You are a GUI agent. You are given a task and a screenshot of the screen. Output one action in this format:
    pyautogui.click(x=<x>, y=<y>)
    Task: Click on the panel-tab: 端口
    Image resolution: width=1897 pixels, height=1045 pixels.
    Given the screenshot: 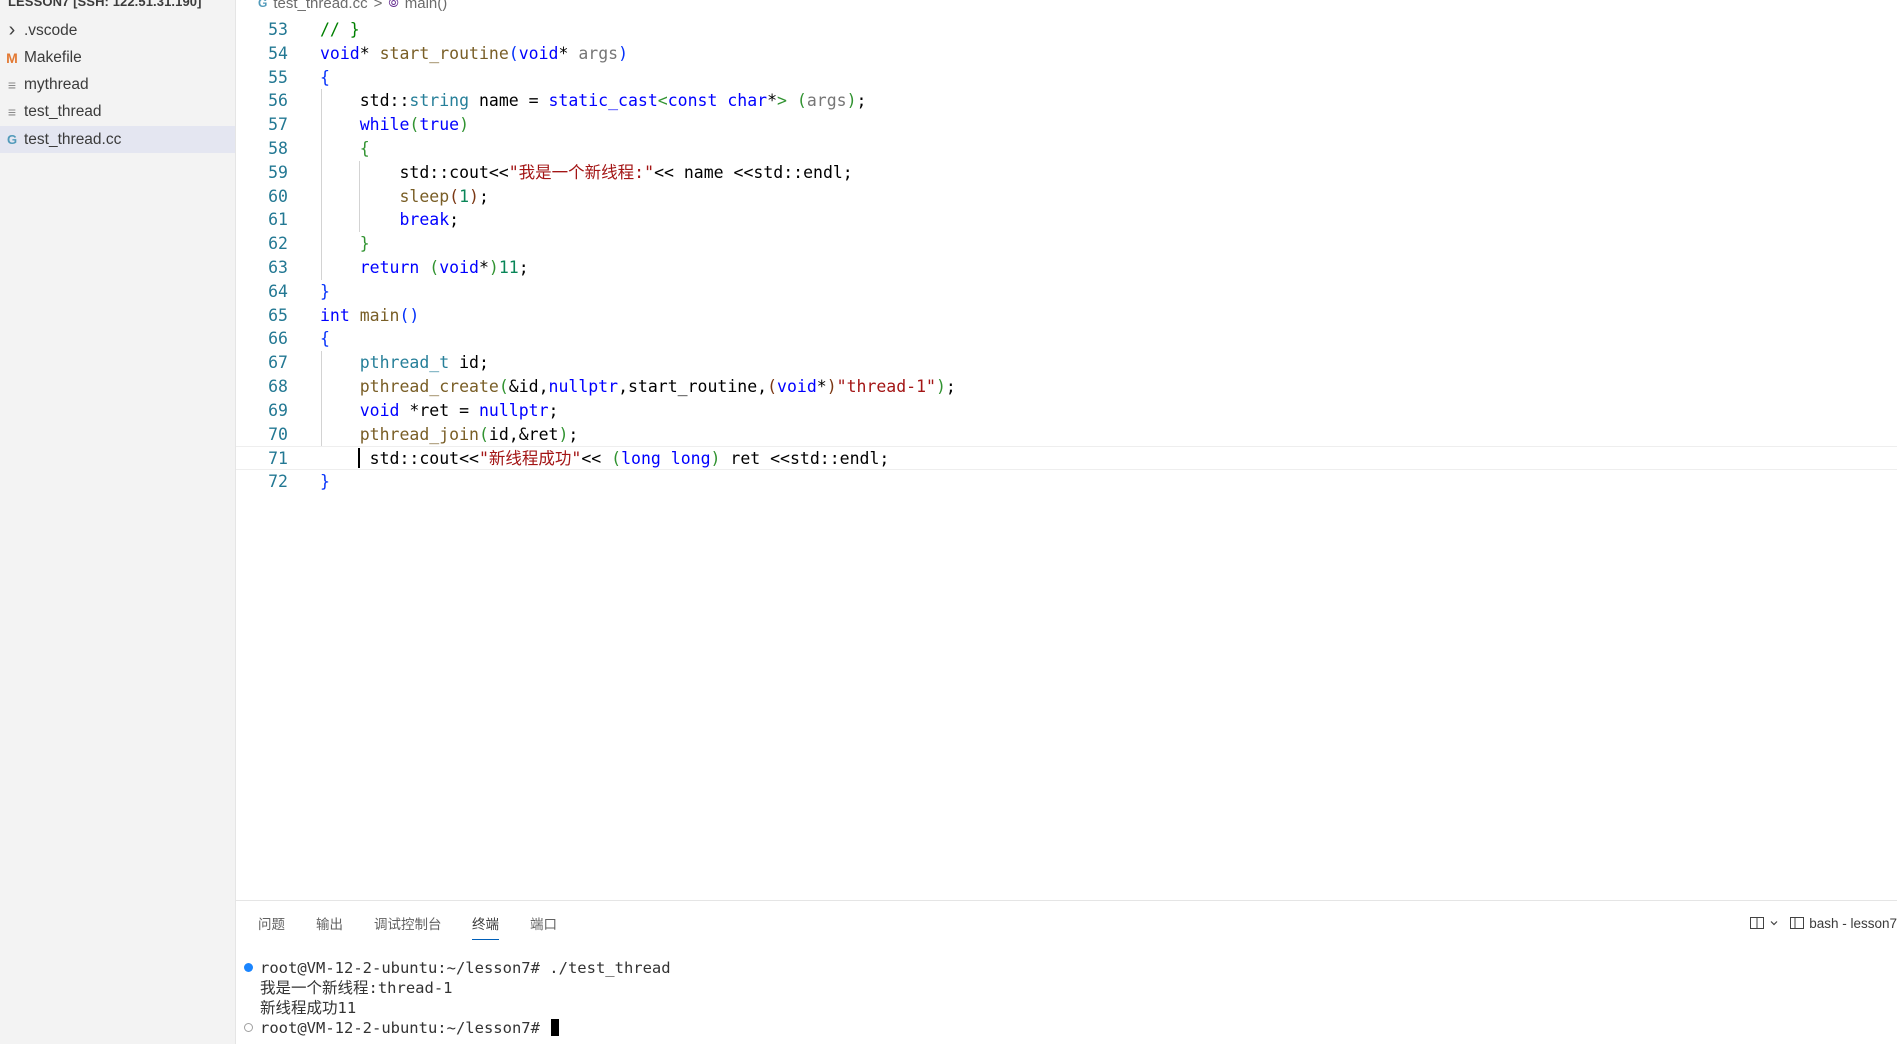 What is the action you would take?
    pyautogui.click(x=543, y=926)
    